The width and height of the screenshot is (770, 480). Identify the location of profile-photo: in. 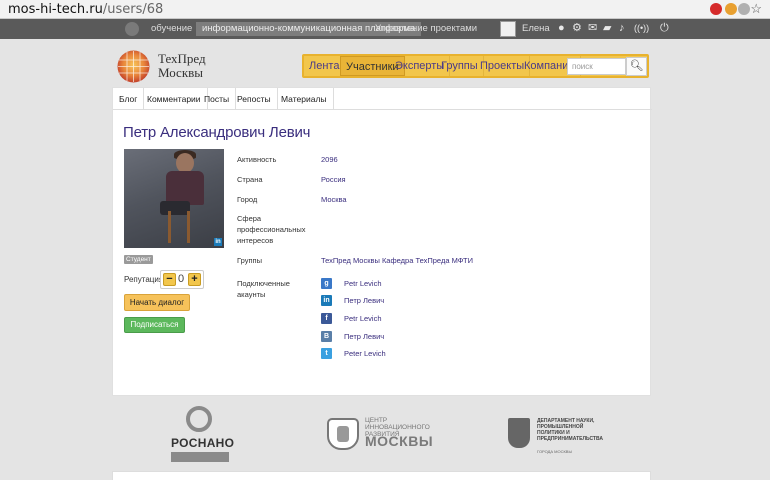
(174, 198).